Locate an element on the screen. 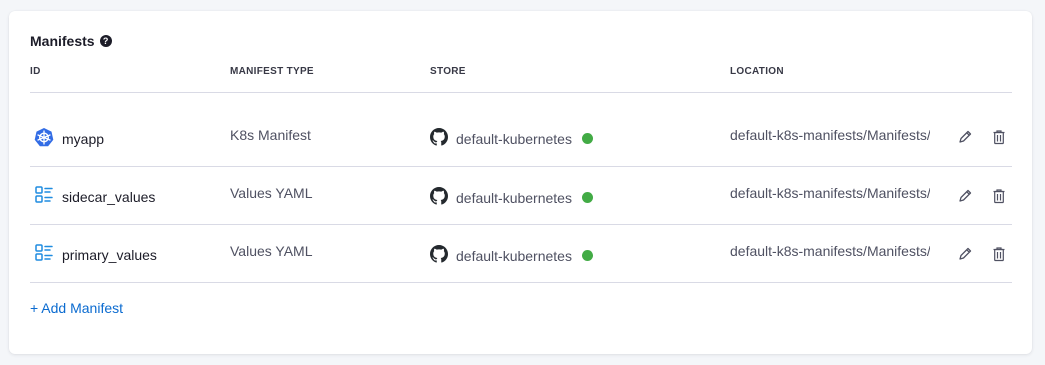 The image size is (1045, 365). id-cell: myapp is located at coordinates (69, 138).